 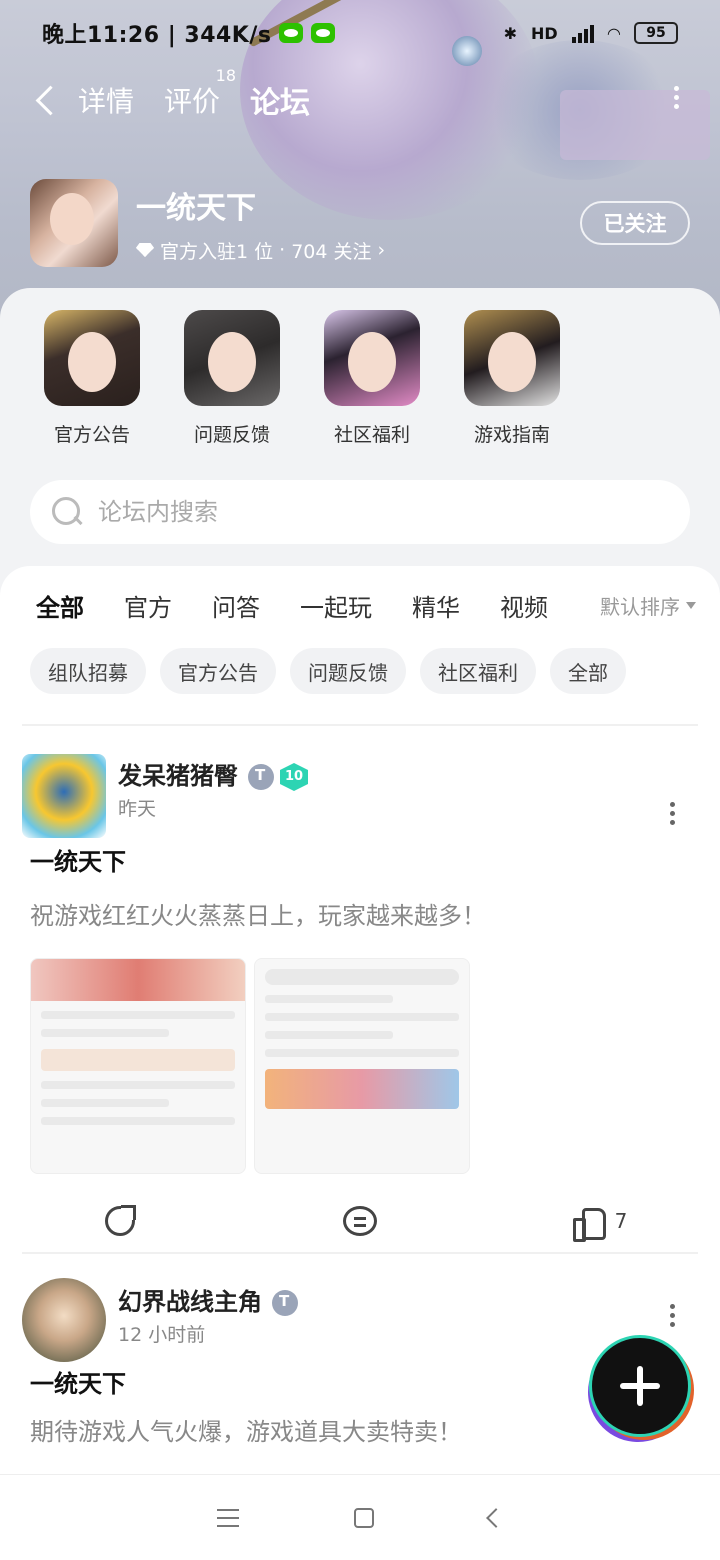 I want to click on category-feedback: 问题反馈, so click(x=232, y=378).